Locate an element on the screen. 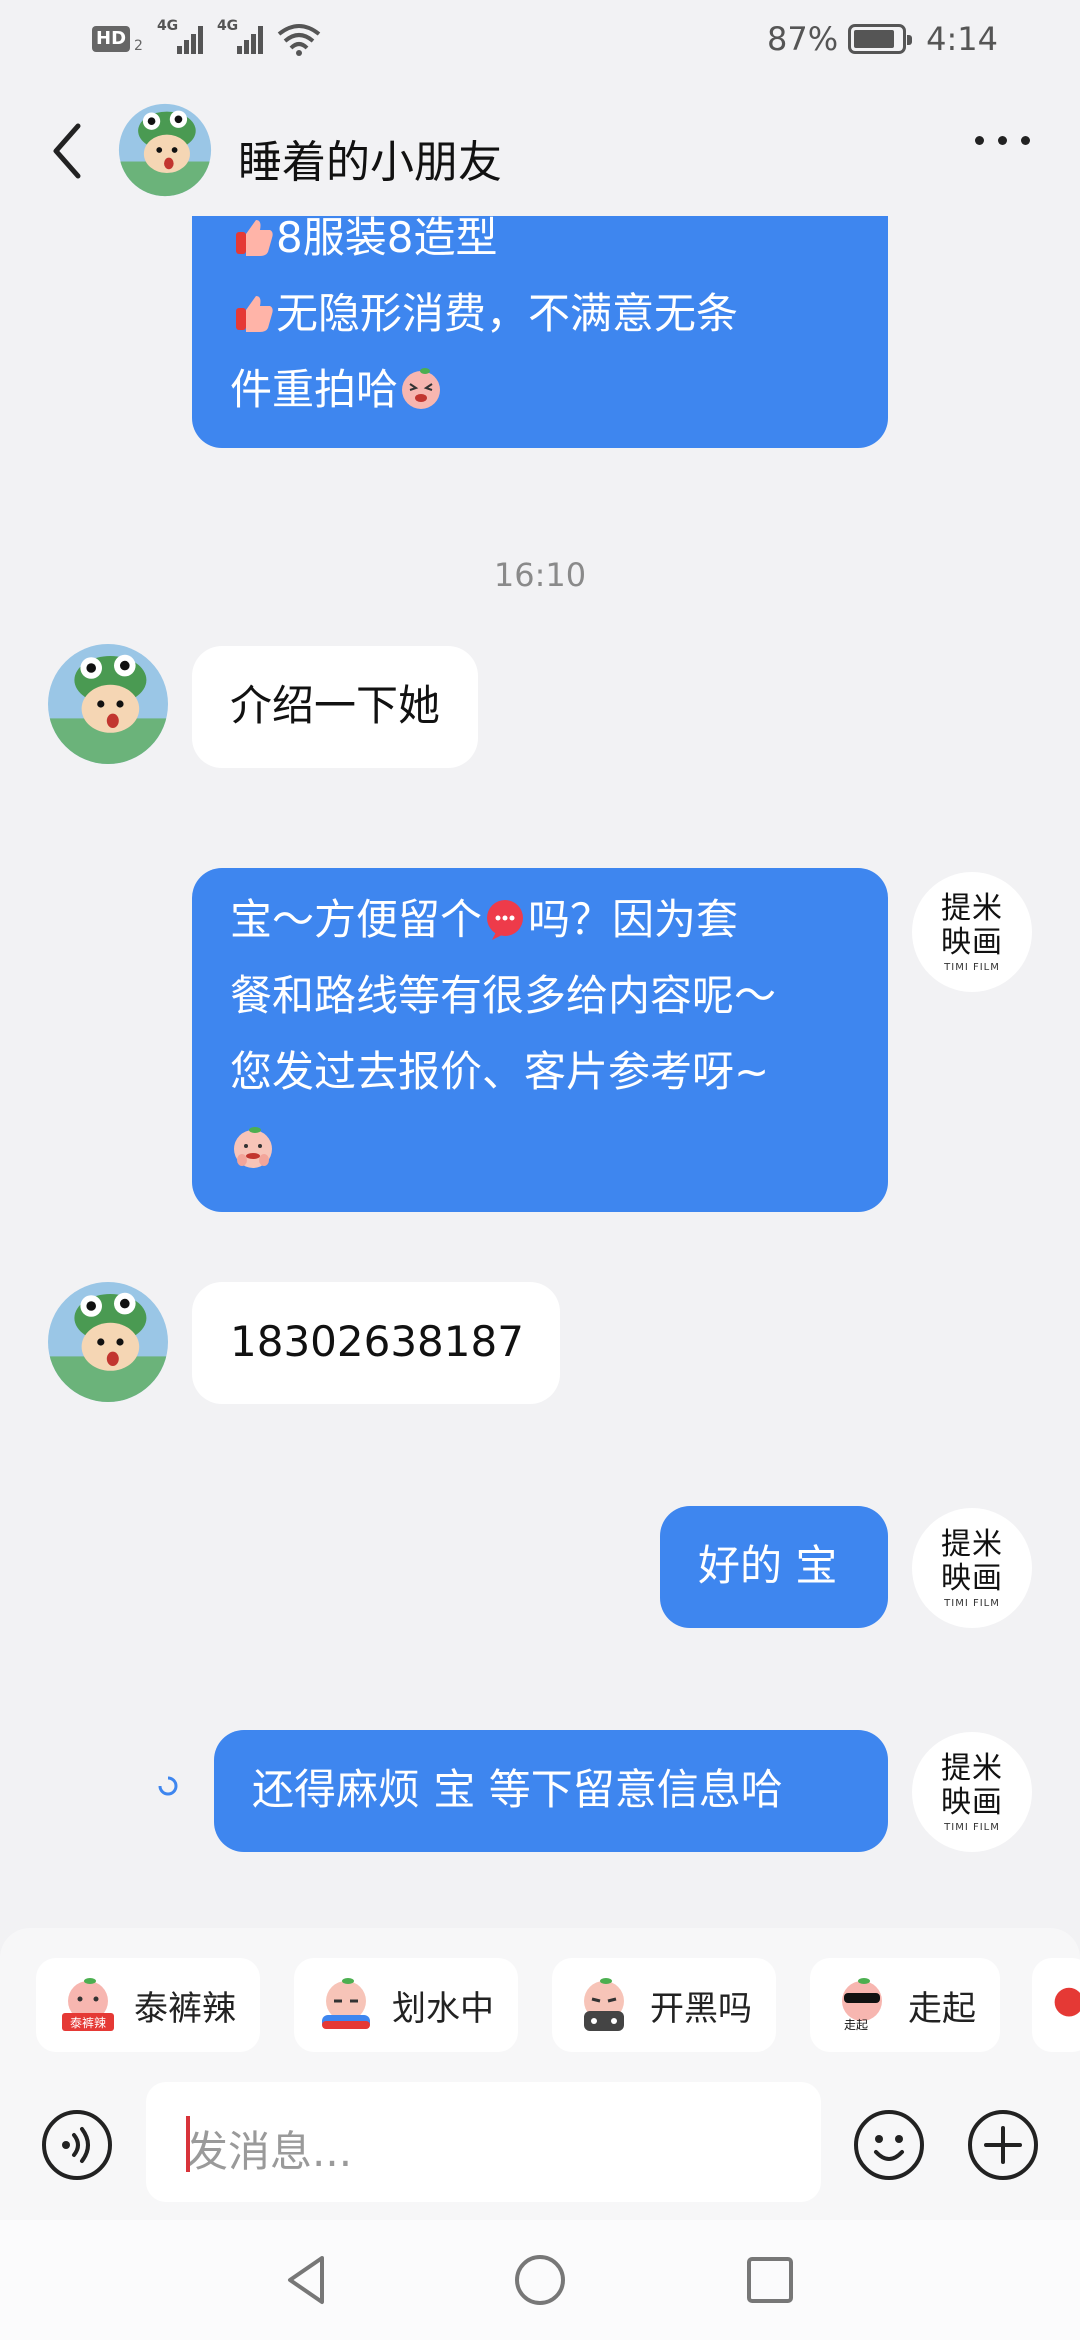 The width and height of the screenshot is (1080, 2340). chat-bubble-icon is located at coordinates (505, 919).